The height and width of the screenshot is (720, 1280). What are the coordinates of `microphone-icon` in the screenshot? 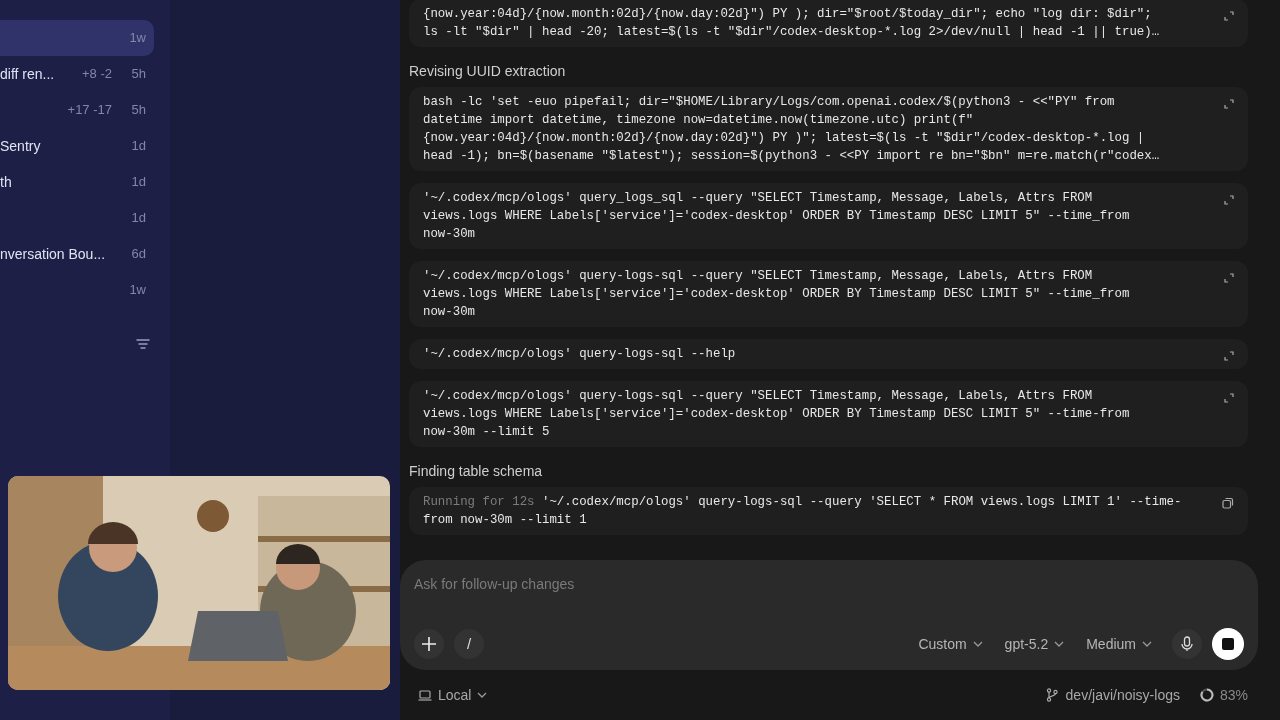 It's located at (1187, 644).